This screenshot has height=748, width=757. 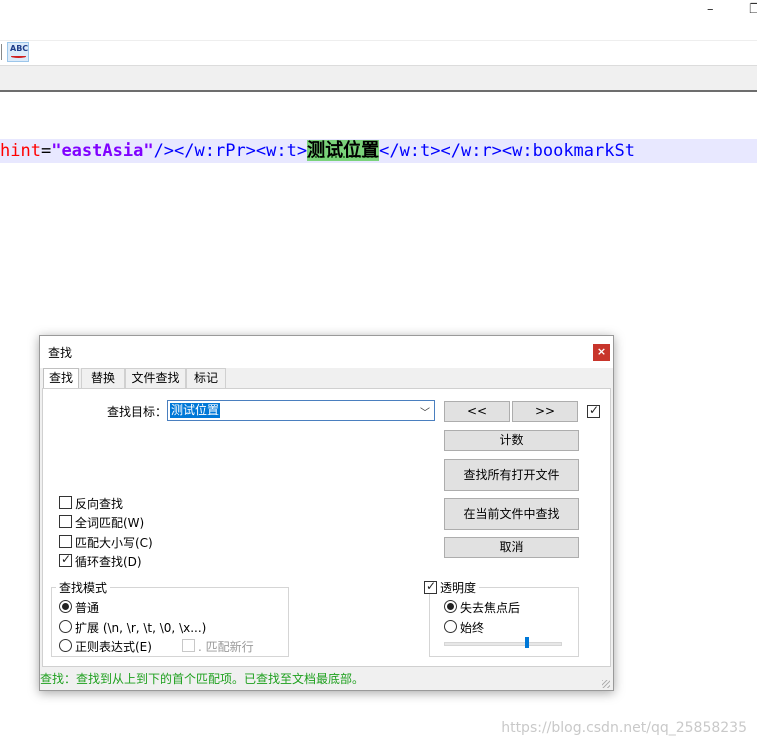 I want to click on transparency-title: 透明度, so click(x=458, y=587).